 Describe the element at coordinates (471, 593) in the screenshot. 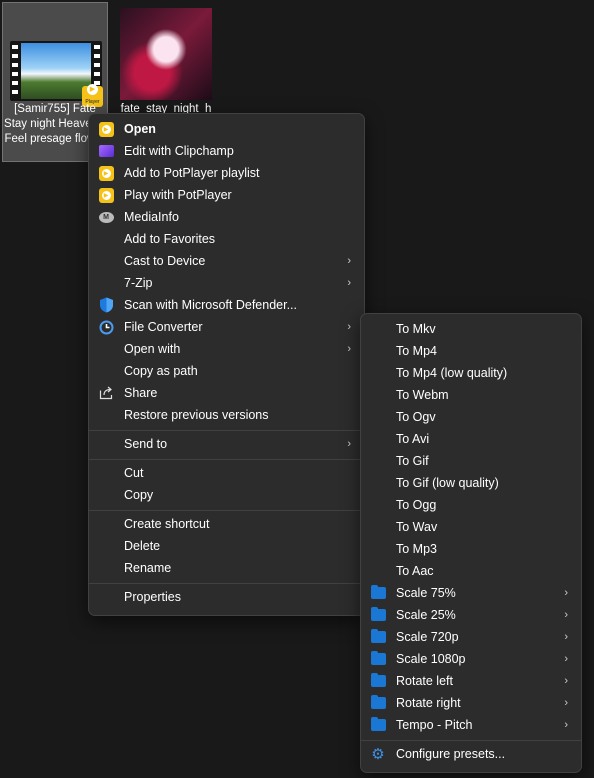

I see `menu-item-scale-75: Scale 75% ›` at that location.